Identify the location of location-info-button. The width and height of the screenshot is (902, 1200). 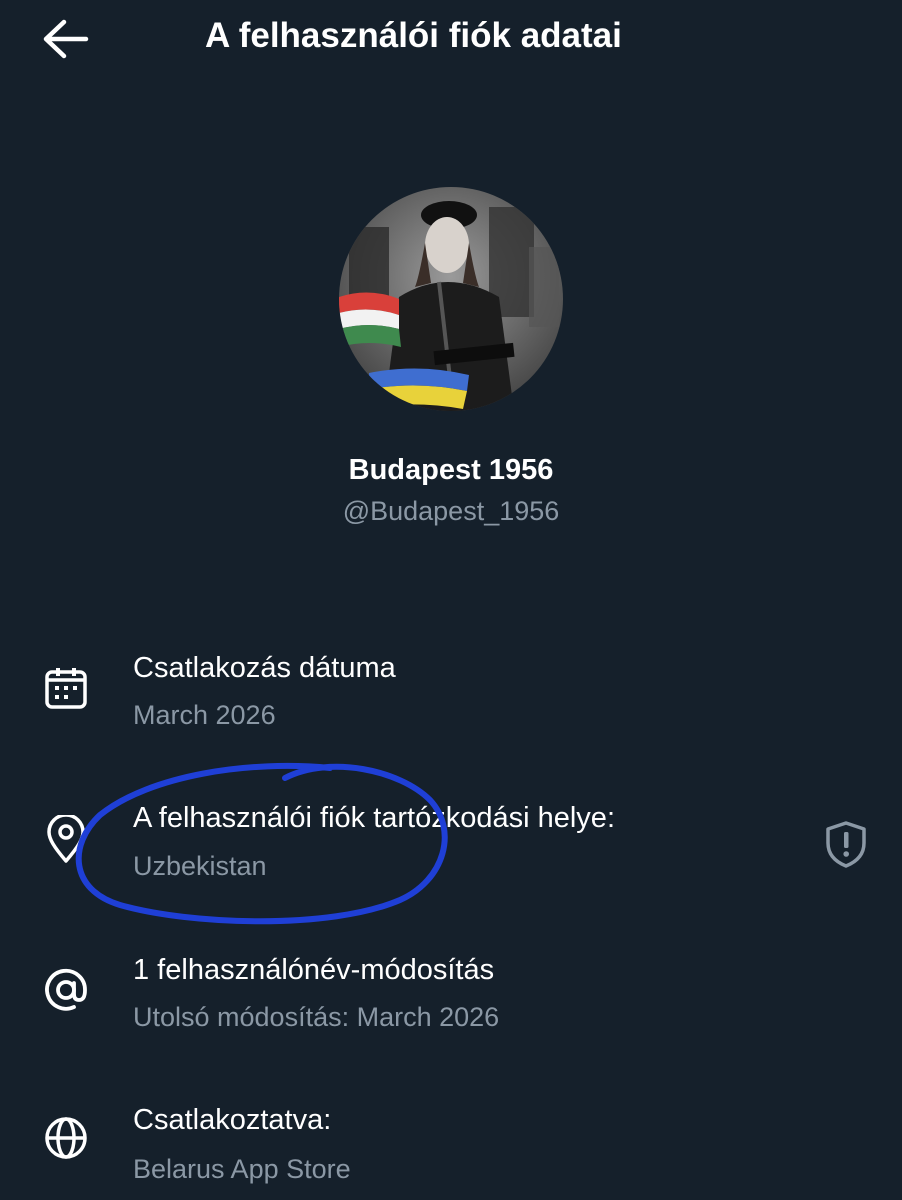
(846, 844).